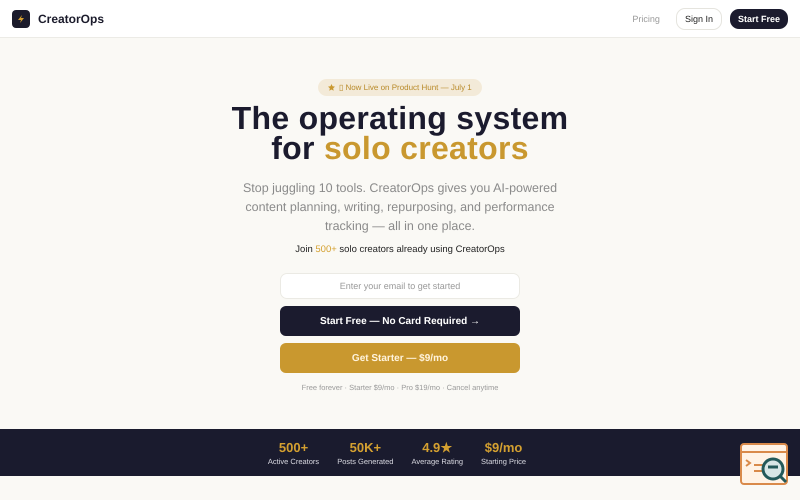 This screenshot has height=500, width=800. What do you see at coordinates (400, 207) in the screenshot?
I see `hero-subtitle: Stop juggling 10 tools. CreatorOps gives you AI-powered content planning, writing, repurposing, and performance tracking — all in one place.` at bounding box center [400, 207].